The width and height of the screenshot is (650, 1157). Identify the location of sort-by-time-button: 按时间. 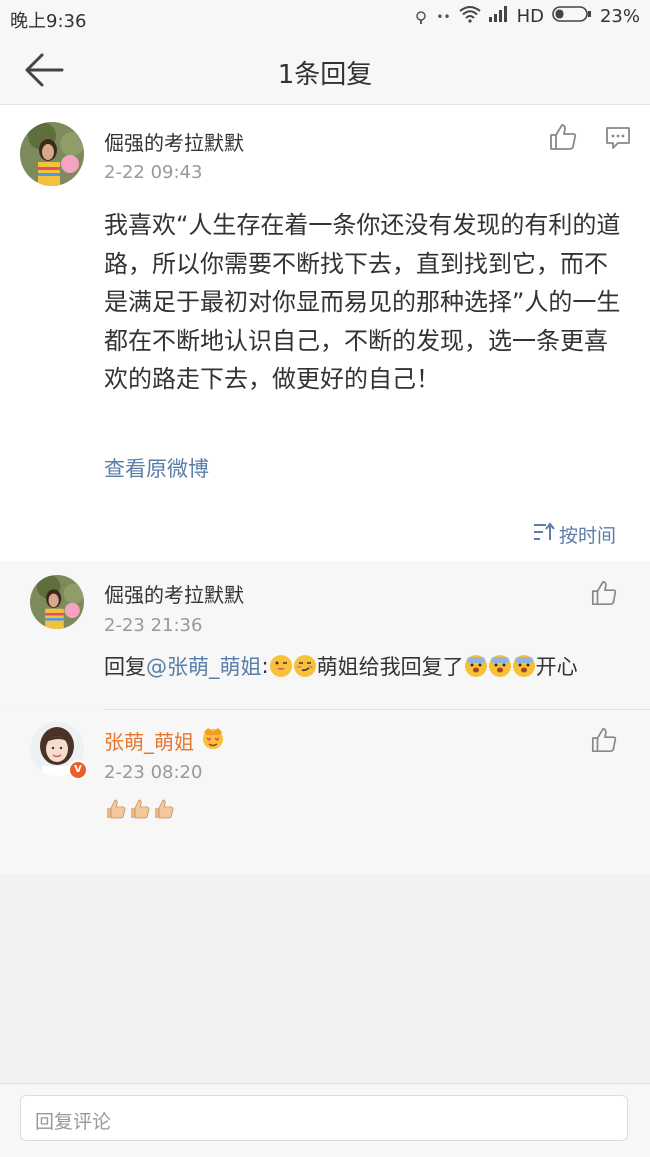
(574, 534).